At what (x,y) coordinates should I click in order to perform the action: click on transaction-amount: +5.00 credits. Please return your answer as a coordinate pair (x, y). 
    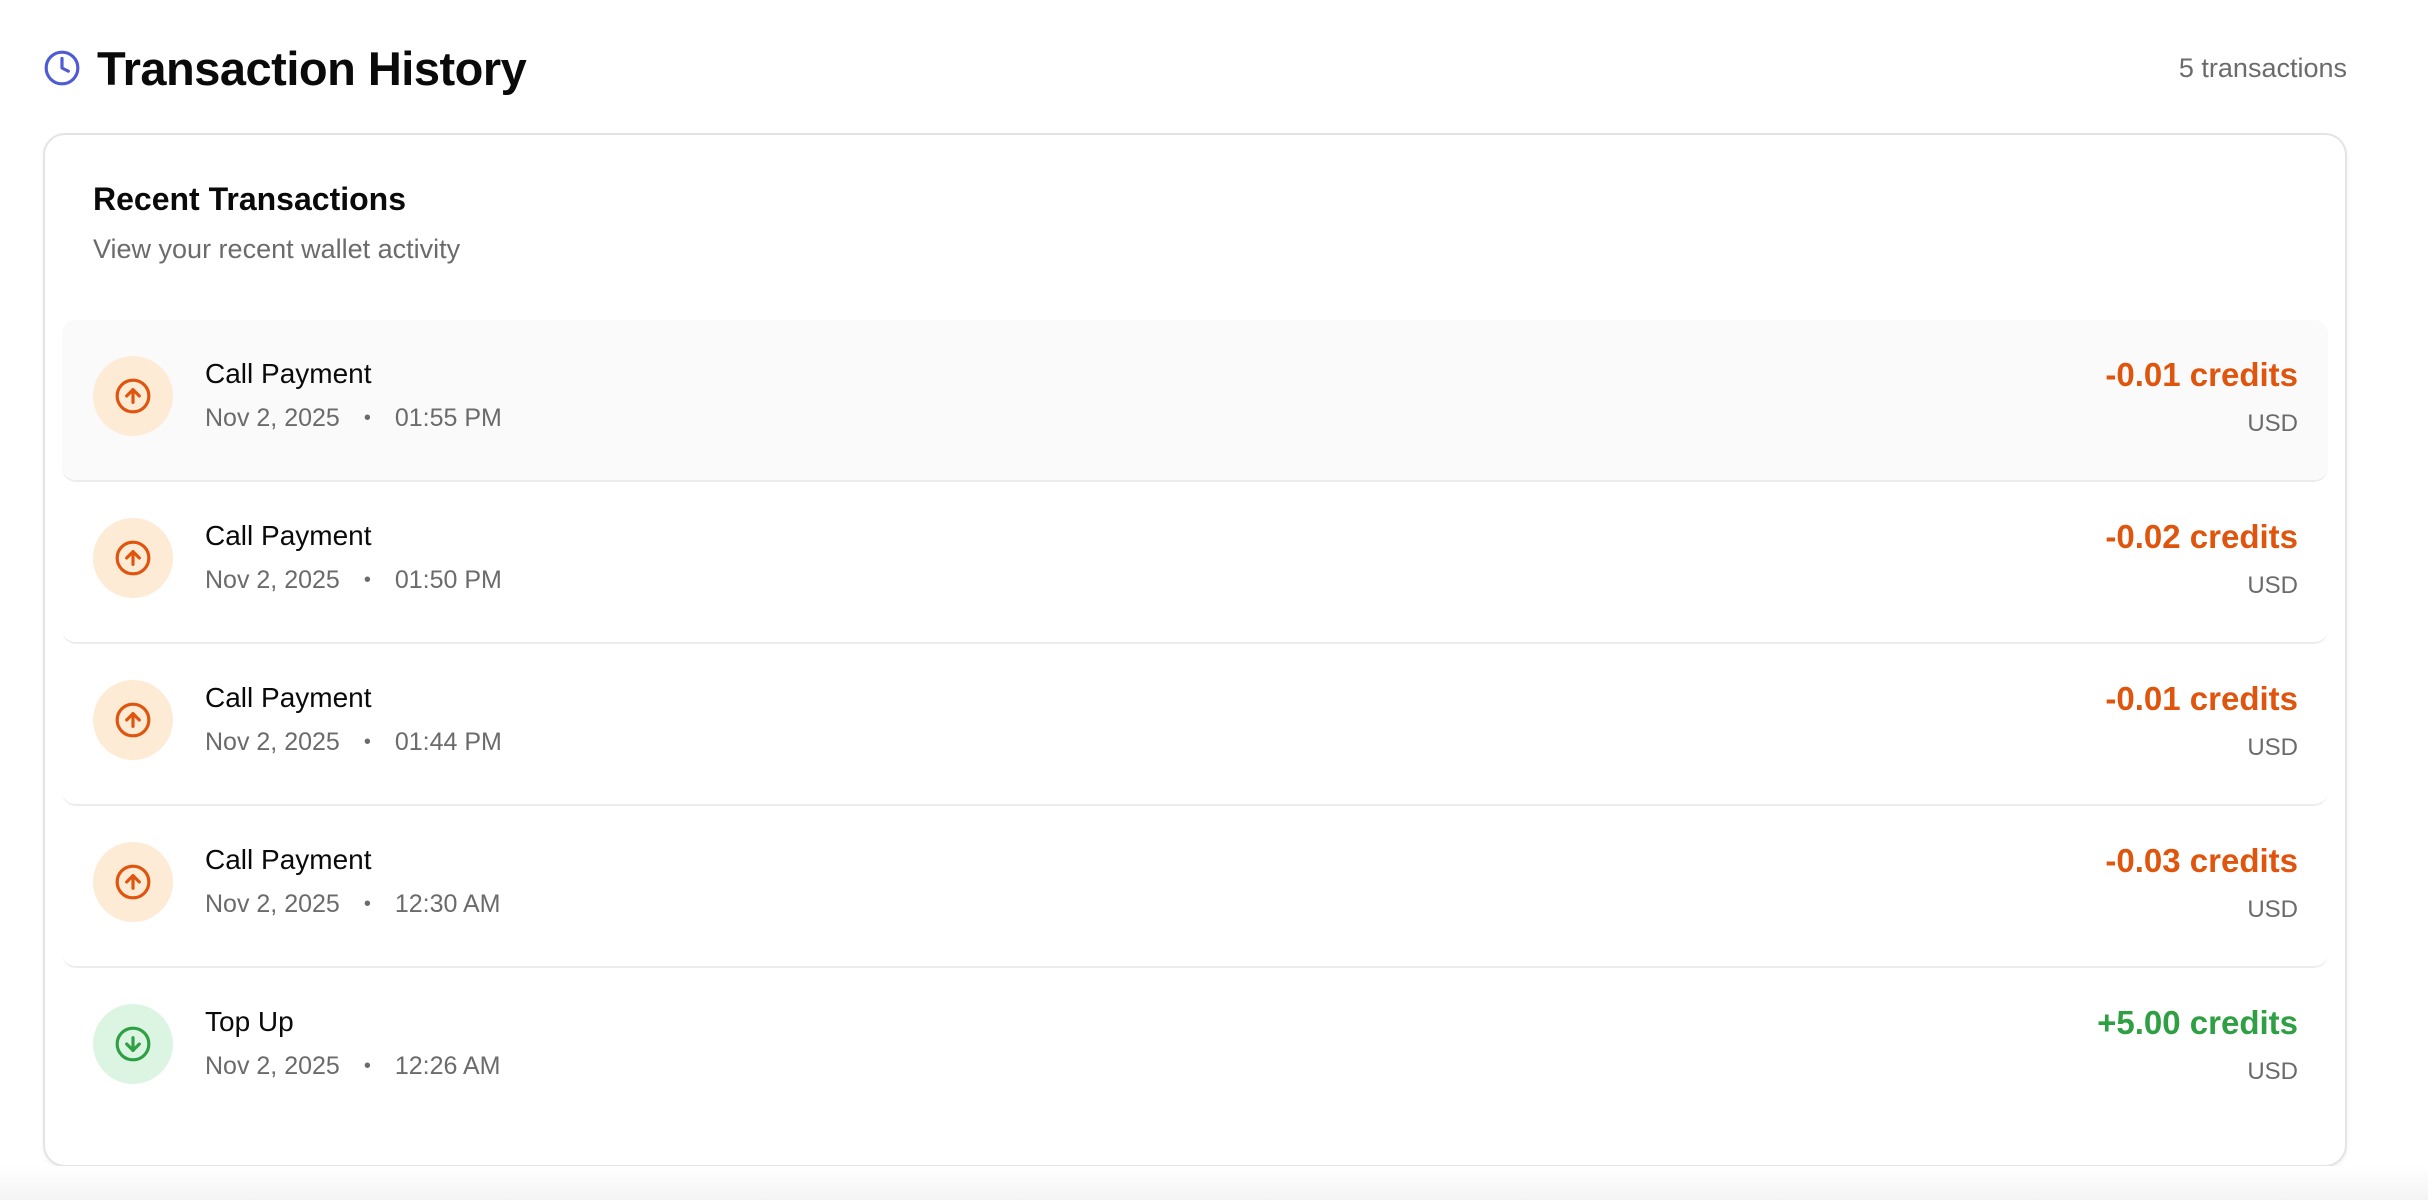
    Looking at the image, I should click on (2197, 1022).